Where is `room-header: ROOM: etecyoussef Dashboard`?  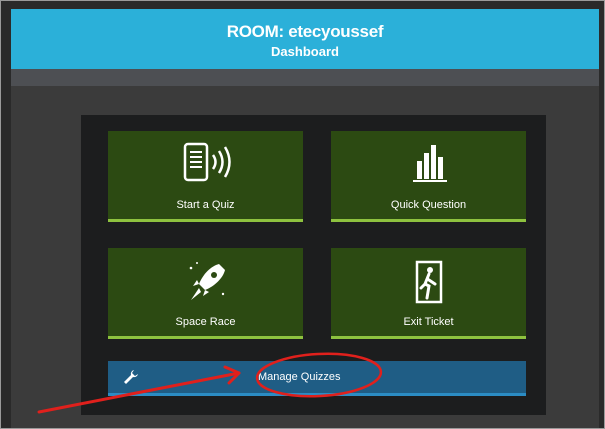 room-header: ROOM: etecyoussef Dashboard is located at coordinates (305, 39).